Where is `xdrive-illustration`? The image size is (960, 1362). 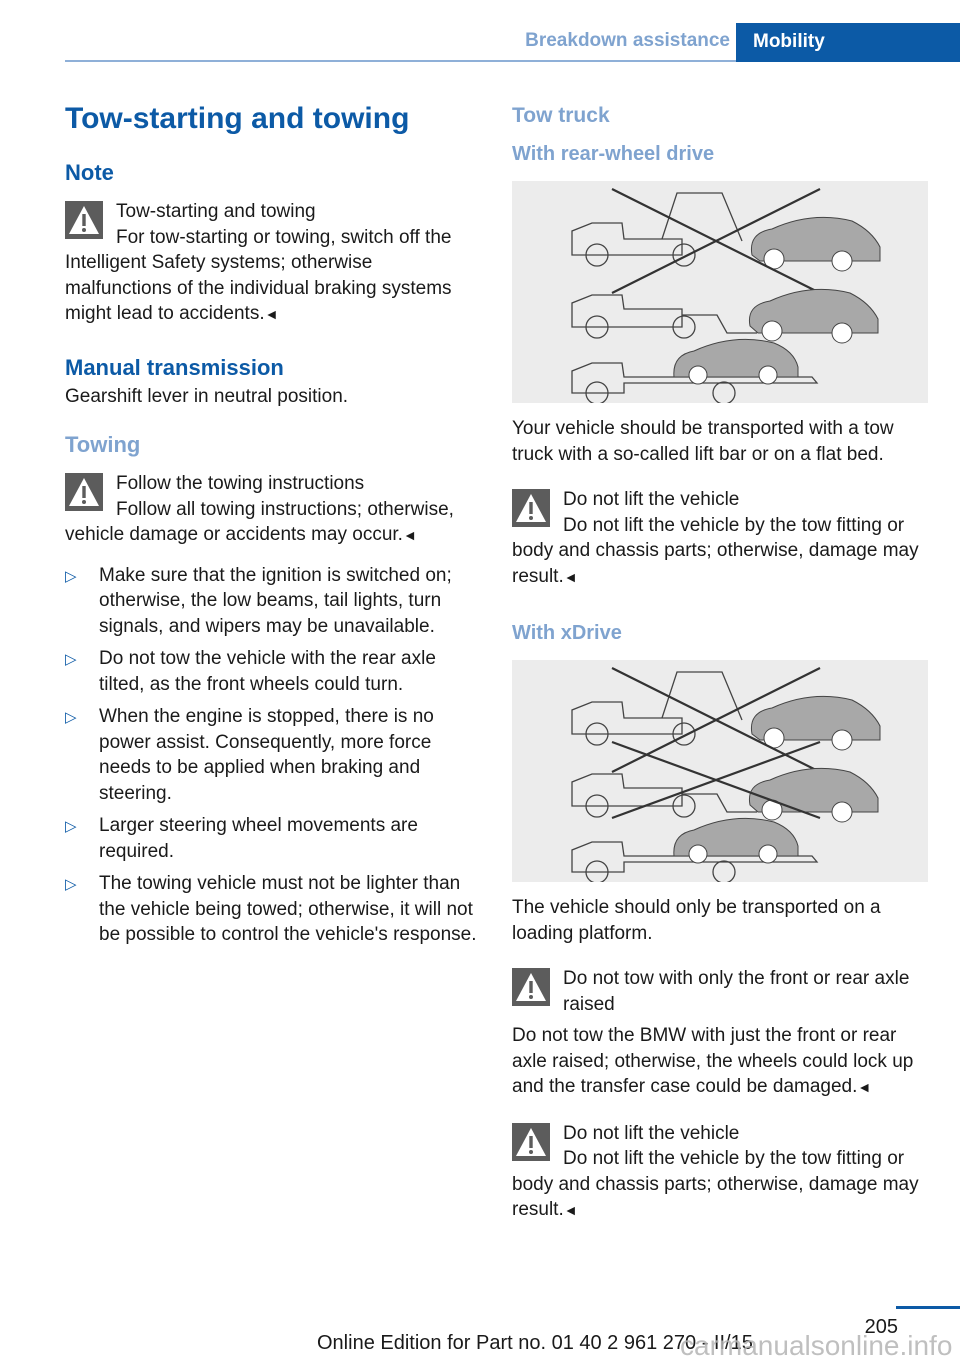
xdrive-illustration is located at coordinates (726, 774).